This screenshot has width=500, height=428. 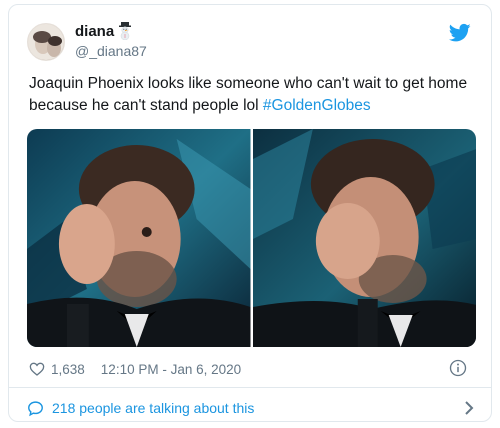 I want to click on user-handle: @_diana87, so click(x=111, y=51).